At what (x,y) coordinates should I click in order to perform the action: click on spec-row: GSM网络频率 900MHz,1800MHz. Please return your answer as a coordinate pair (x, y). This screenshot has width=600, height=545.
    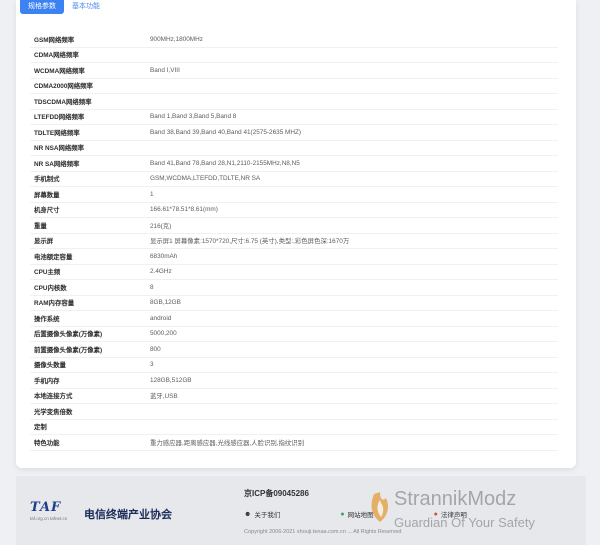
    Looking at the image, I should click on (294, 40).